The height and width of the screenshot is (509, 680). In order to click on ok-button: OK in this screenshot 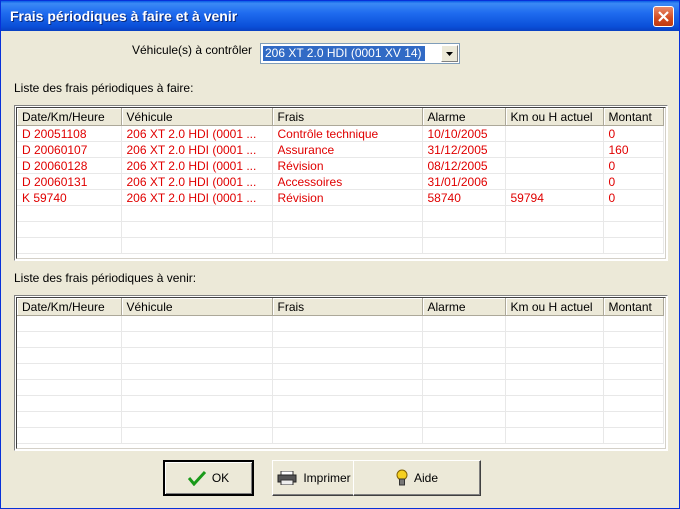, I will do `click(208, 478)`.